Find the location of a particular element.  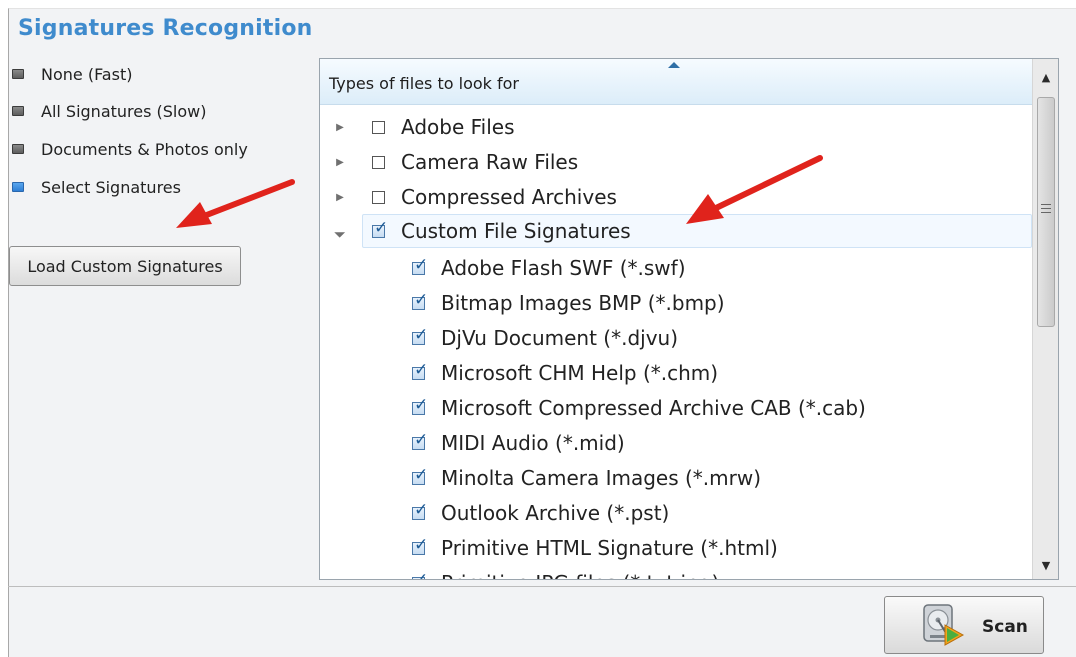

tree-item-label: Adobe Files is located at coordinates (458, 127).